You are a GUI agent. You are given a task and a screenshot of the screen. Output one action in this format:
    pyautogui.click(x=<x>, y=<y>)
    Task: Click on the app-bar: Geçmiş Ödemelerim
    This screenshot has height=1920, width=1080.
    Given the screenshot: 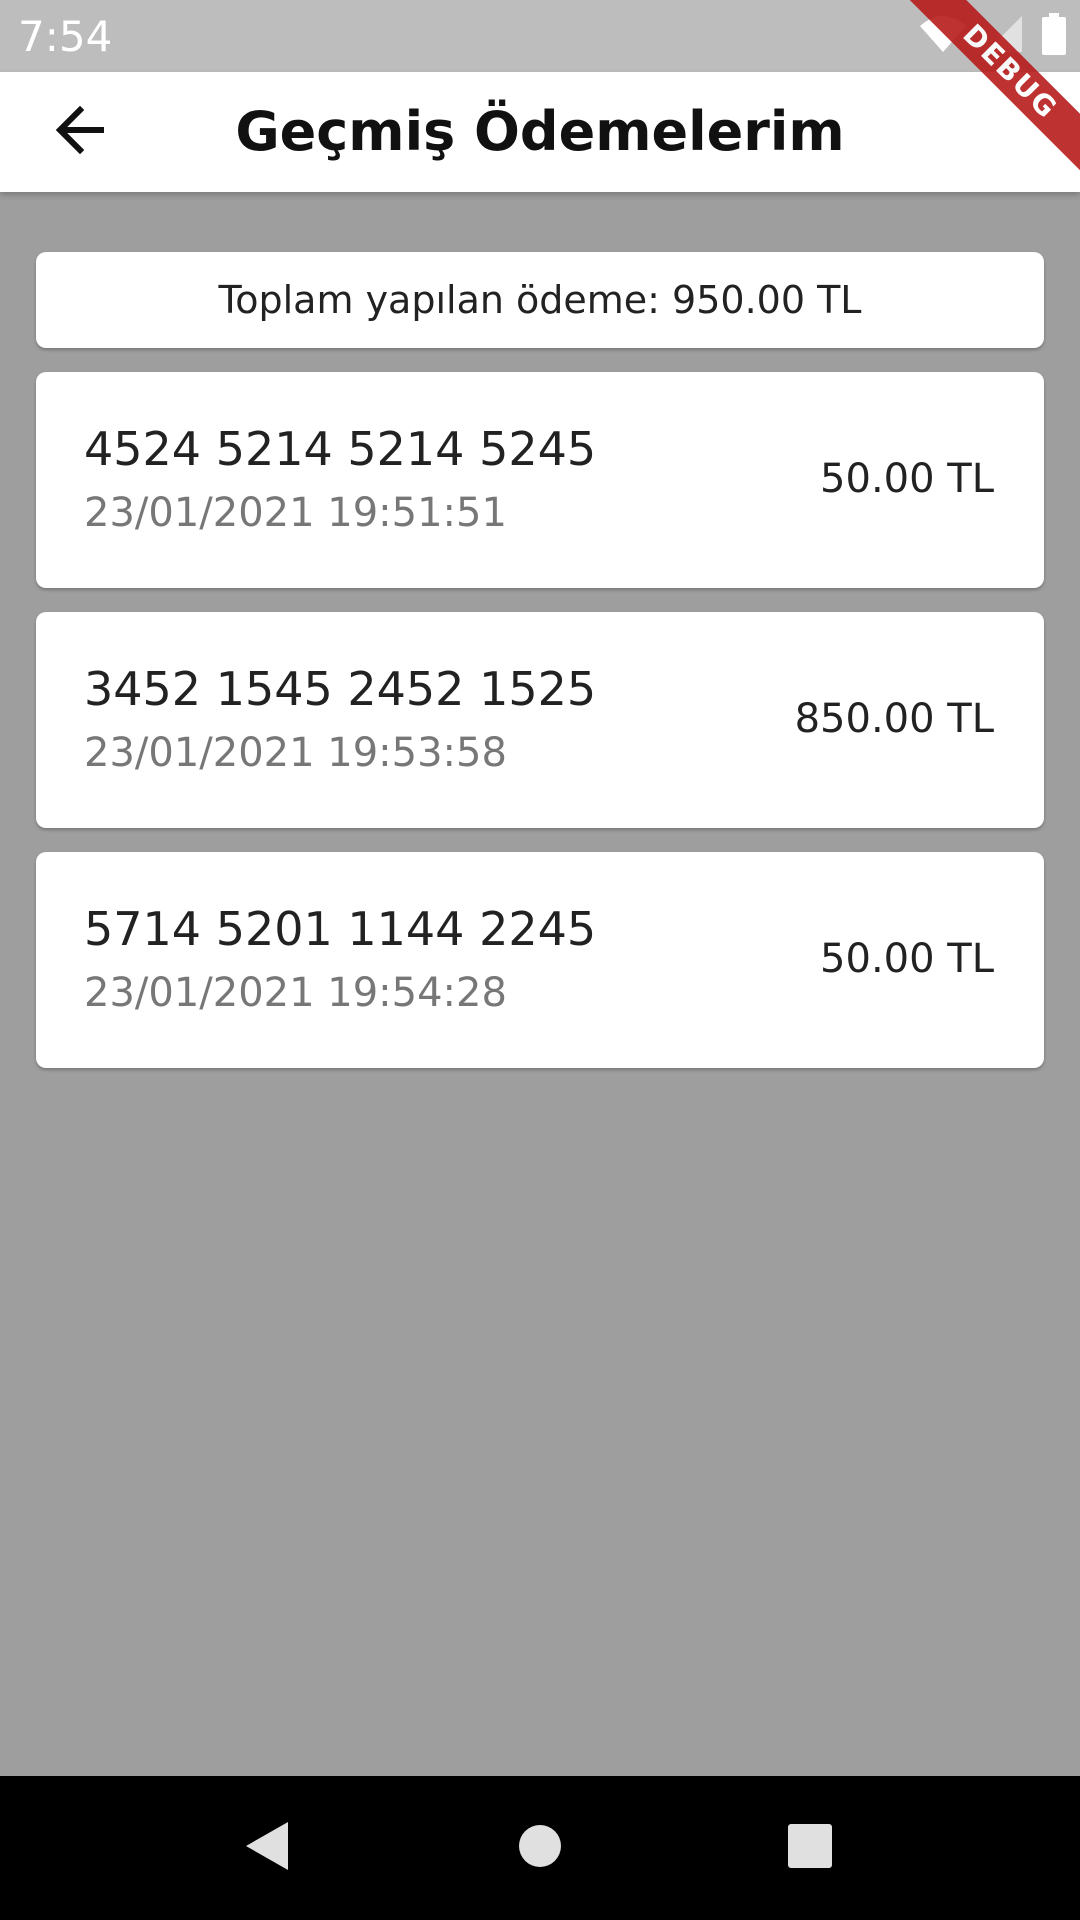 What is the action you would take?
    pyautogui.click(x=540, y=132)
    